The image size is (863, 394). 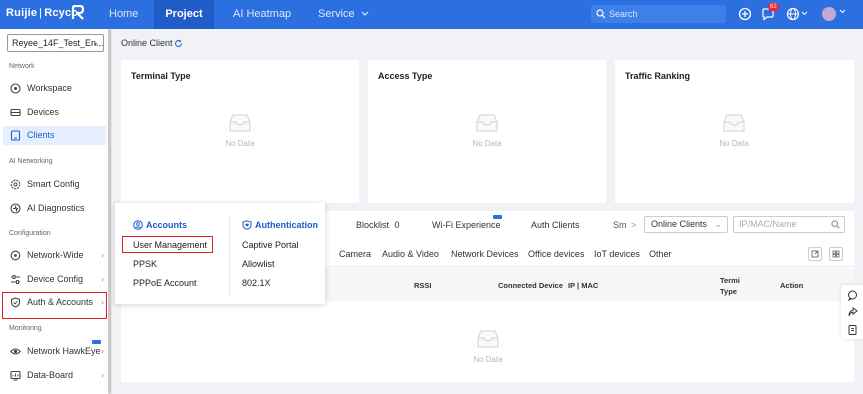 I want to click on select-value: Online Clients, so click(x=679, y=224).